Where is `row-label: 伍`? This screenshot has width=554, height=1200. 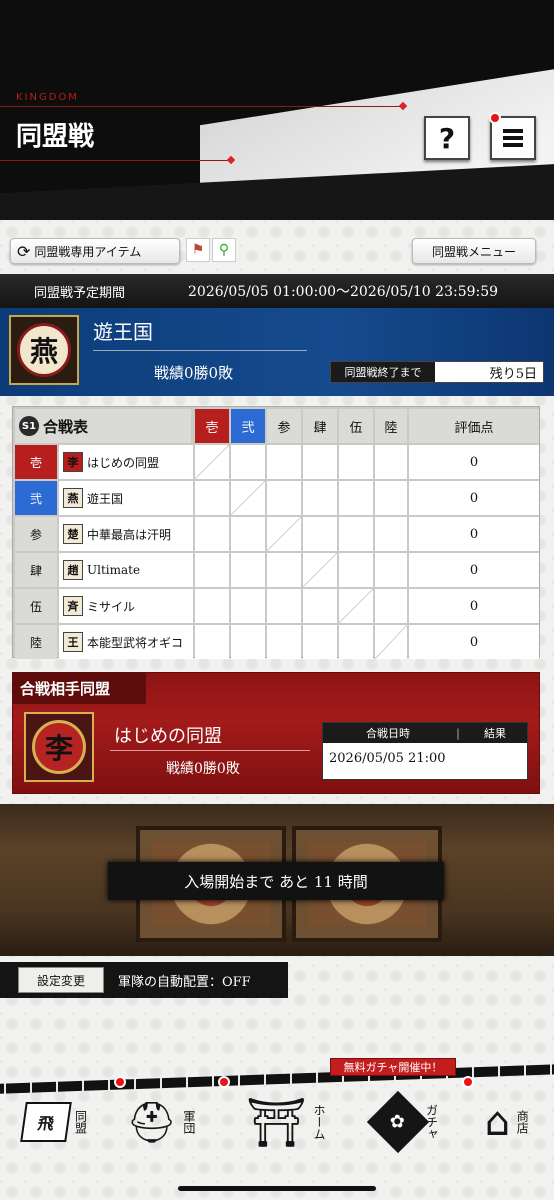
row-label: 伍 is located at coordinates (36, 606).